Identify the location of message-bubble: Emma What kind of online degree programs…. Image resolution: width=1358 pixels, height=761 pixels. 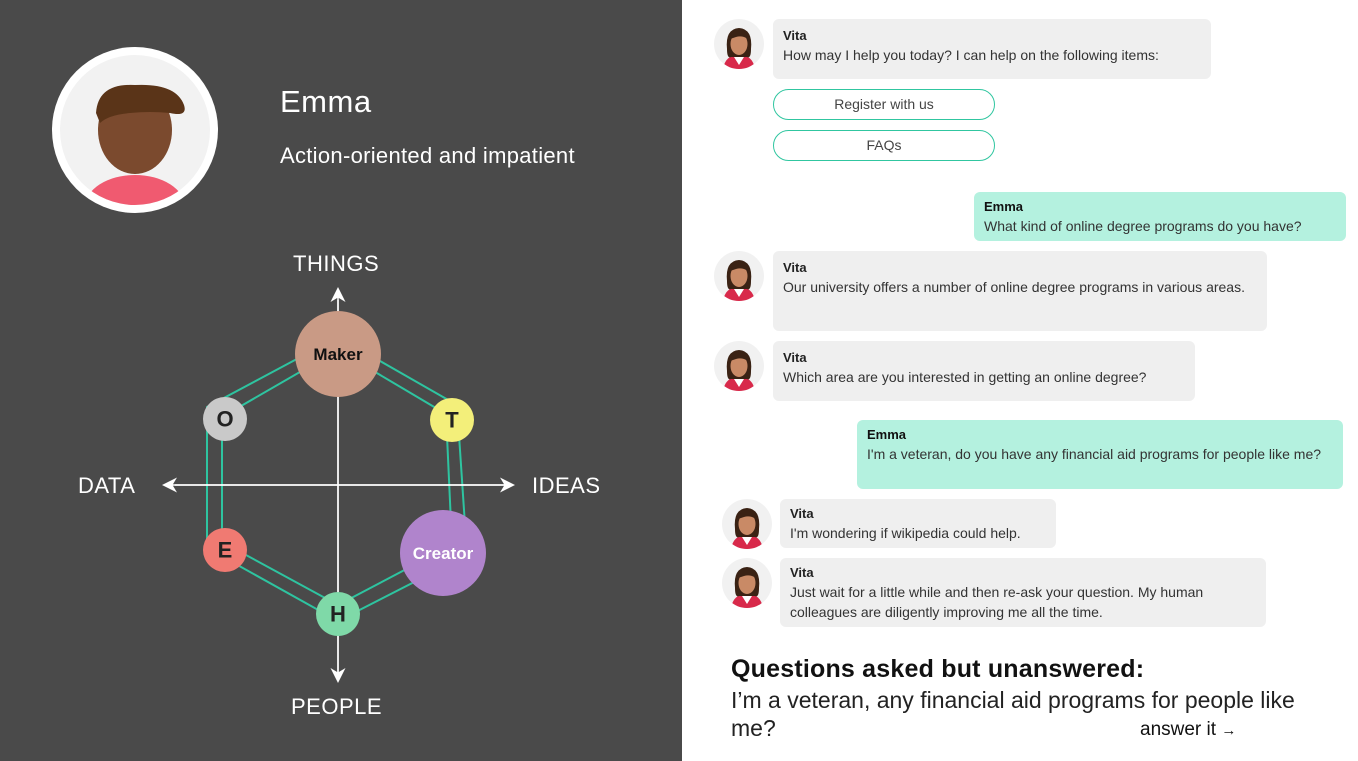
(1160, 216).